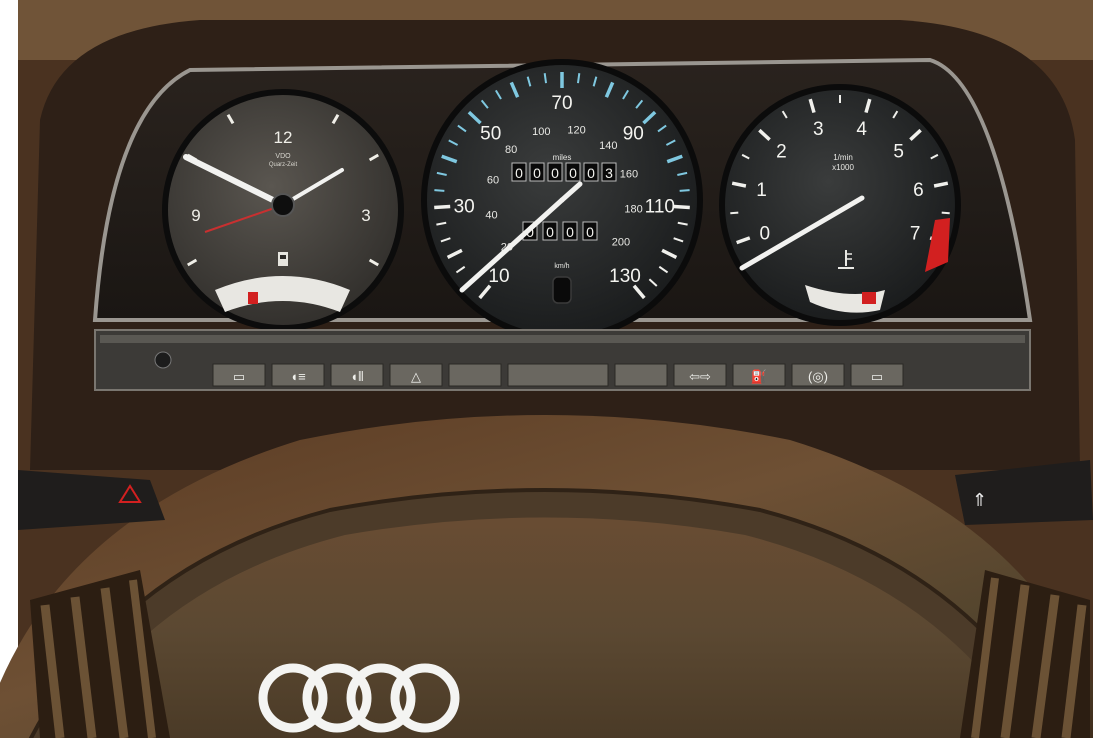 The image size is (1093, 738). Describe the element at coordinates (843, 167) in the screenshot. I see `tach-unit-line2: x1000` at that location.